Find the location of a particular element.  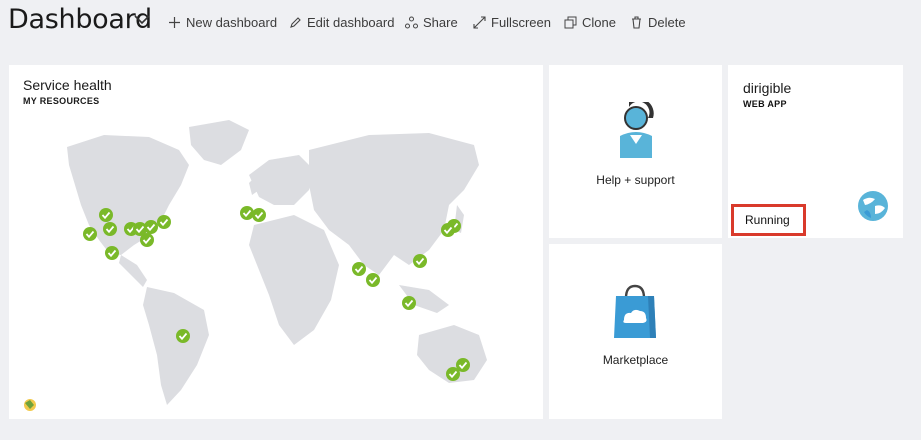

pencil-icon is located at coordinates (295, 22).